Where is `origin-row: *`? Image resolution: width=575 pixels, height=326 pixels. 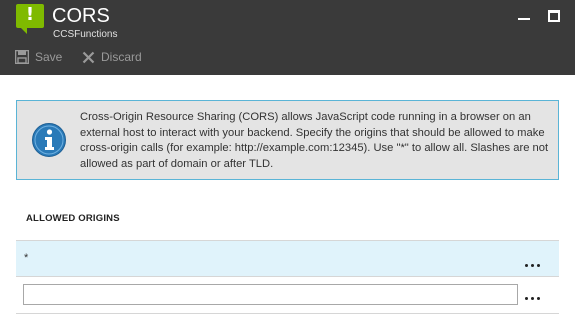 origin-row: * is located at coordinates (287, 258).